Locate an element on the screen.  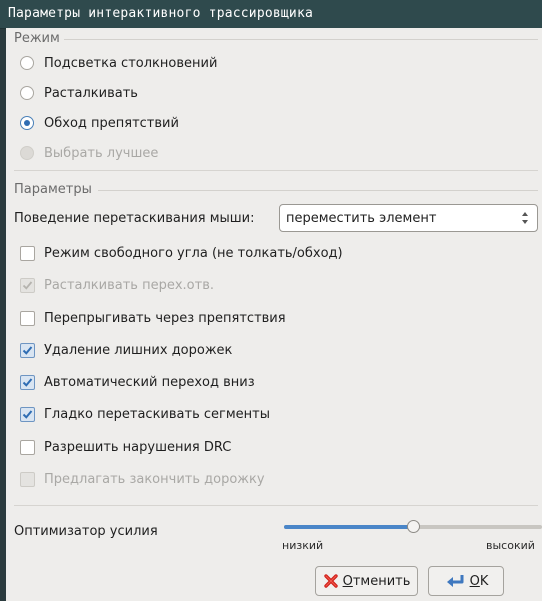
radio-label: Подсветка столкновений is located at coordinates (131, 63).